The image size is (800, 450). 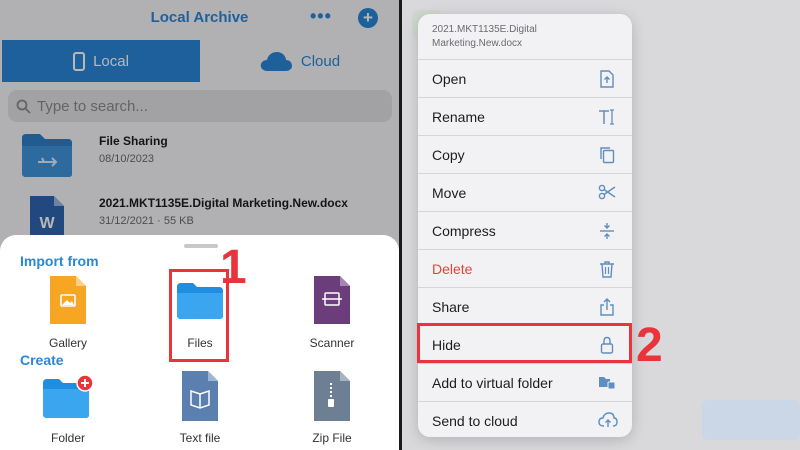 What do you see at coordinates (608, 421) in the screenshot?
I see `cloud-upload-icon` at bounding box center [608, 421].